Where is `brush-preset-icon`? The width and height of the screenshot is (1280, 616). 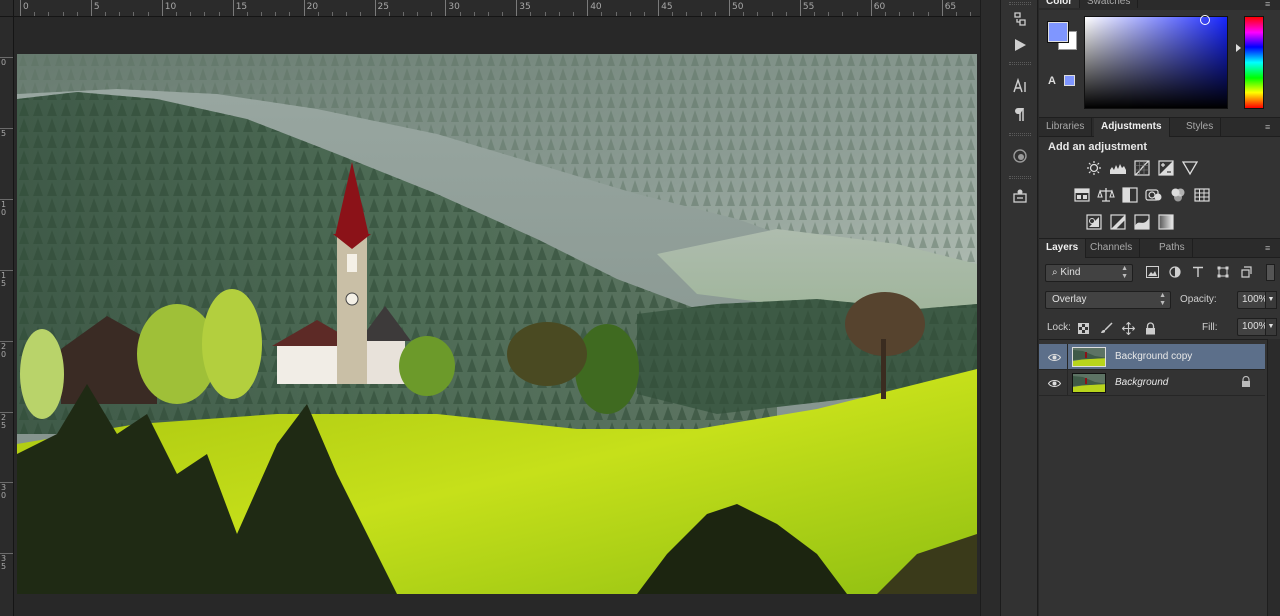 brush-preset-icon is located at coordinates (1020, 196).